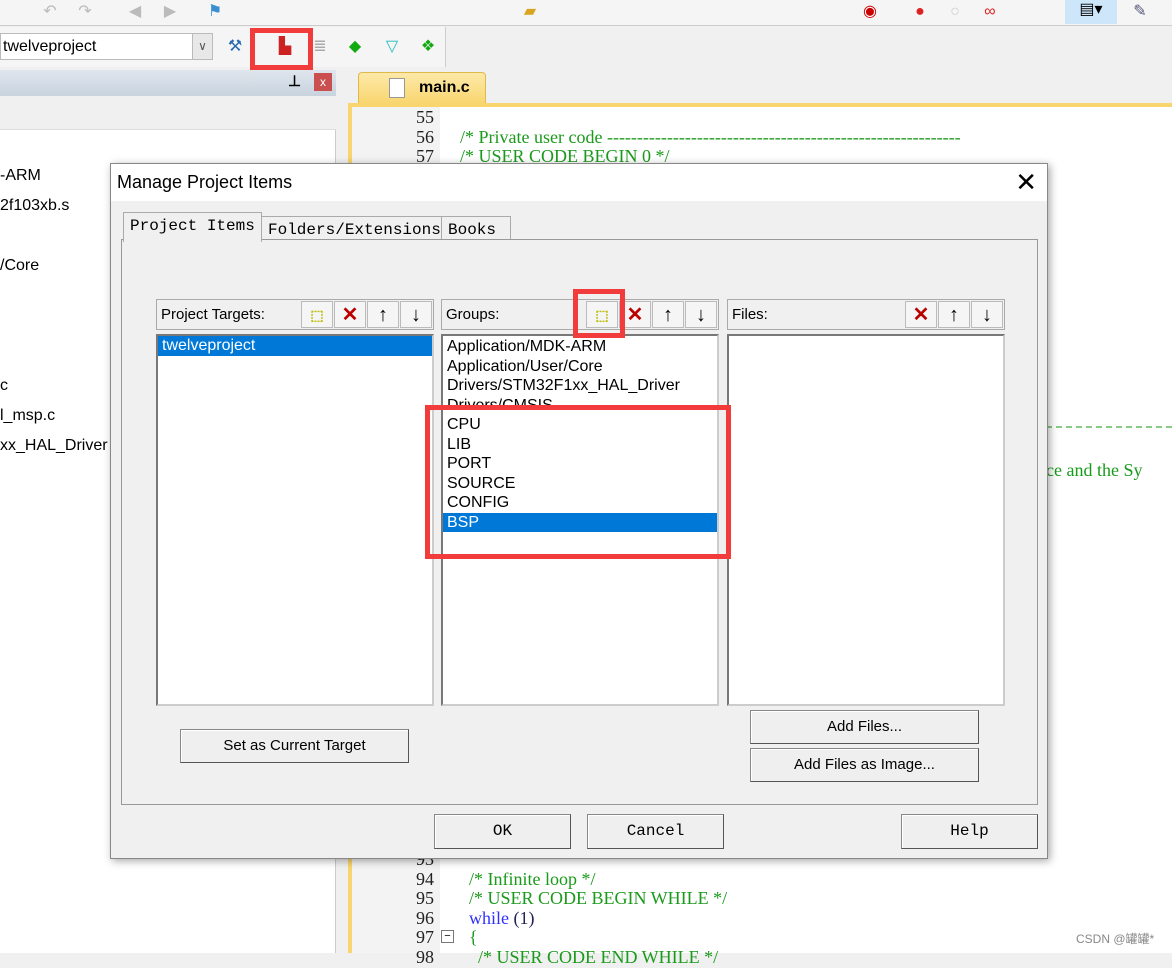 The width and height of the screenshot is (1172, 968). What do you see at coordinates (215, 12) in the screenshot?
I see `bookmark-icon: ⚑` at bounding box center [215, 12].